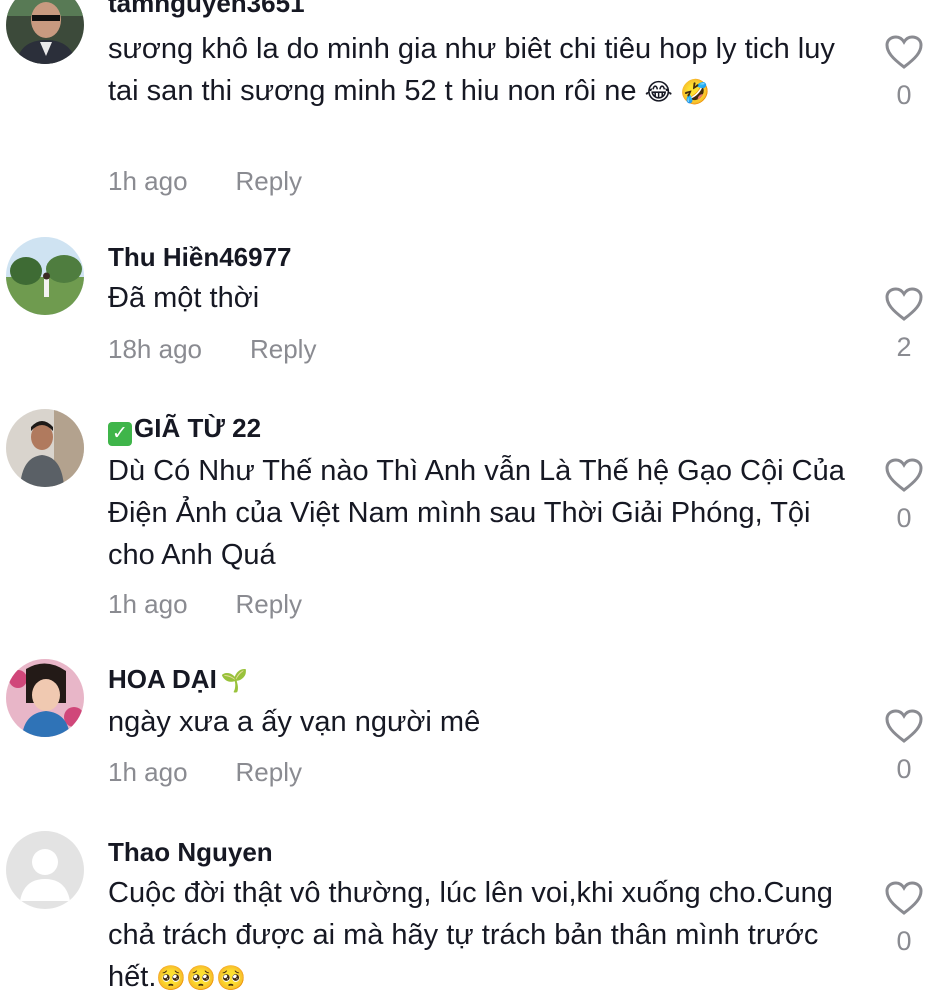 This screenshot has width=941, height=1000. I want to click on comment-meta: 18h ago Reply, so click(212, 349).